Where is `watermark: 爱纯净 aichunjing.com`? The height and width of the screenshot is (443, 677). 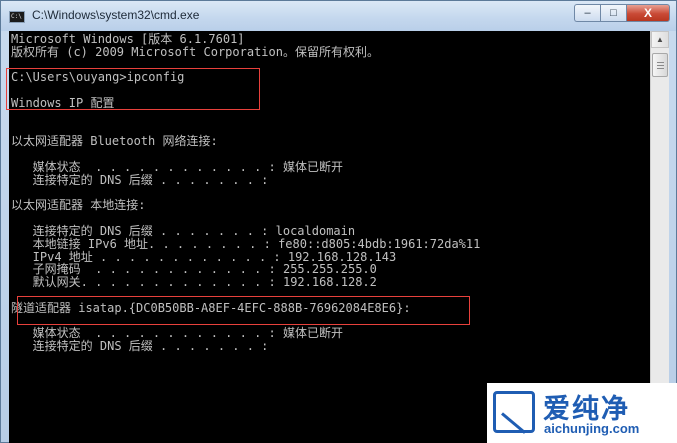
watermark: 爱纯净 aichunjing.com is located at coordinates (582, 413).